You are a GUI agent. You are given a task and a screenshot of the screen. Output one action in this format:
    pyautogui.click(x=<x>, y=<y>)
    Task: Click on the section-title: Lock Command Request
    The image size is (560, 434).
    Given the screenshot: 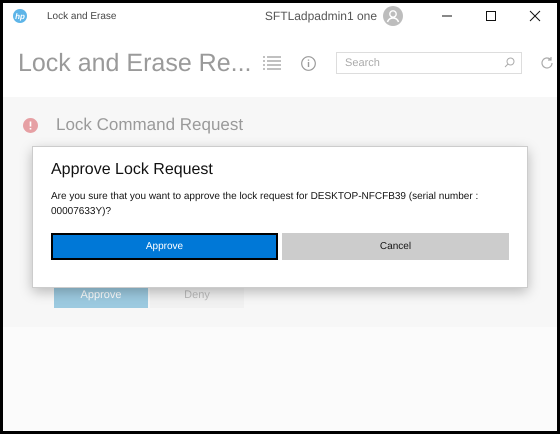 What is the action you would take?
    pyautogui.click(x=150, y=125)
    